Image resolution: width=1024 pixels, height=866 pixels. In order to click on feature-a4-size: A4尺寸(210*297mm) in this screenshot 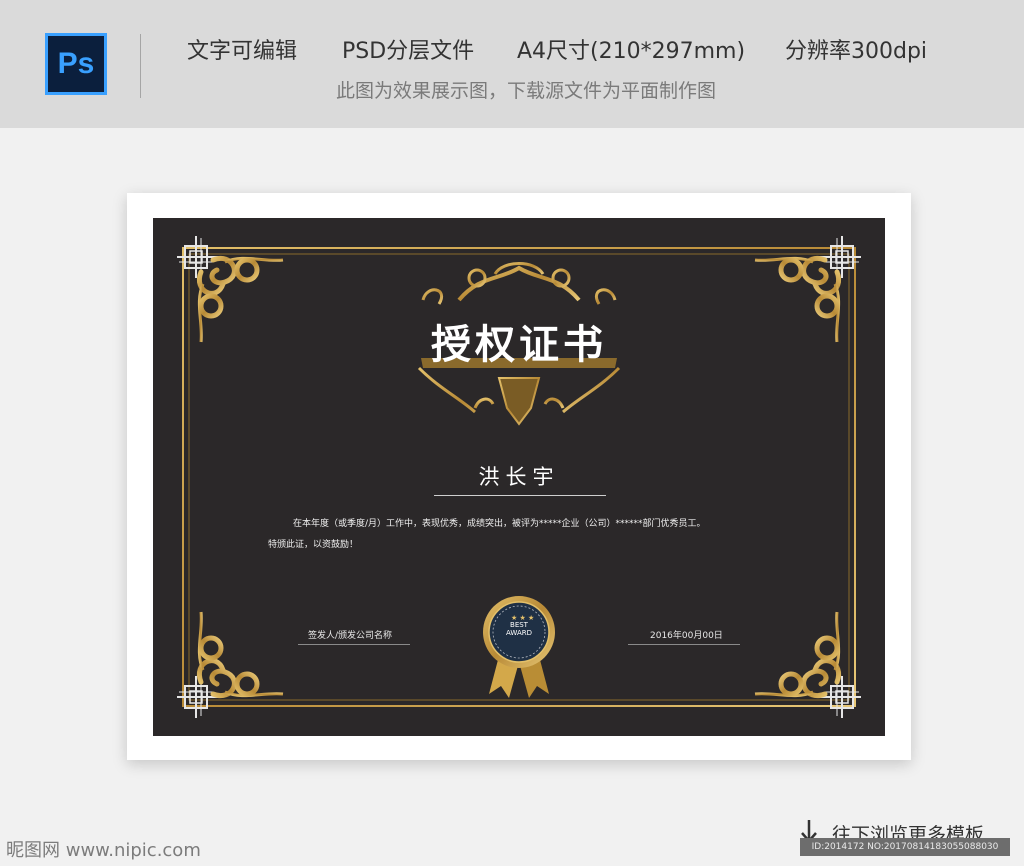, I will do `click(631, 51)`.